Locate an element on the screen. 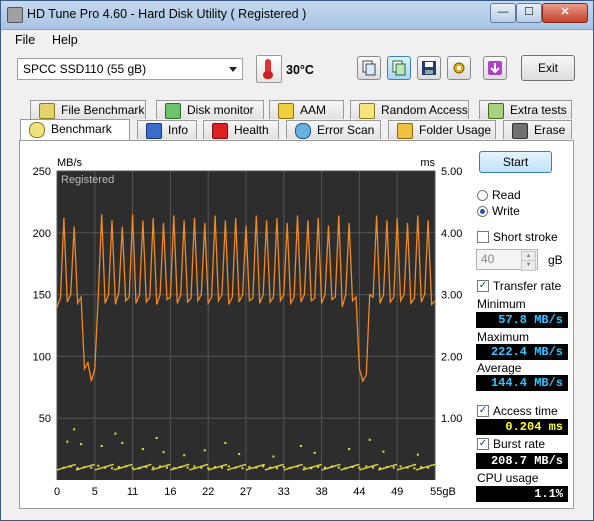 The width and height of the screenshot is (594, 521). write-radio is located at coordinates (482, 211).